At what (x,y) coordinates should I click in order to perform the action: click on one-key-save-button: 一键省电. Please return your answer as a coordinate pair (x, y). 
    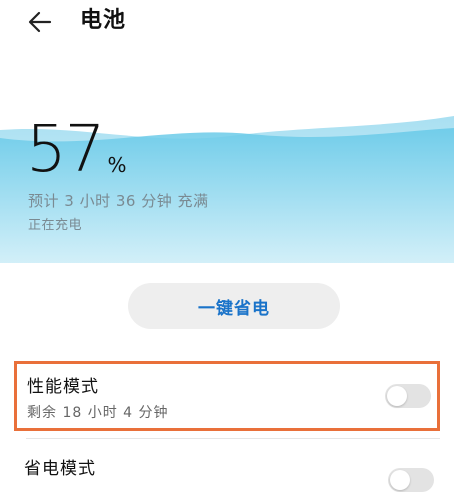
    Looking at the image, I should click on (234, 306).